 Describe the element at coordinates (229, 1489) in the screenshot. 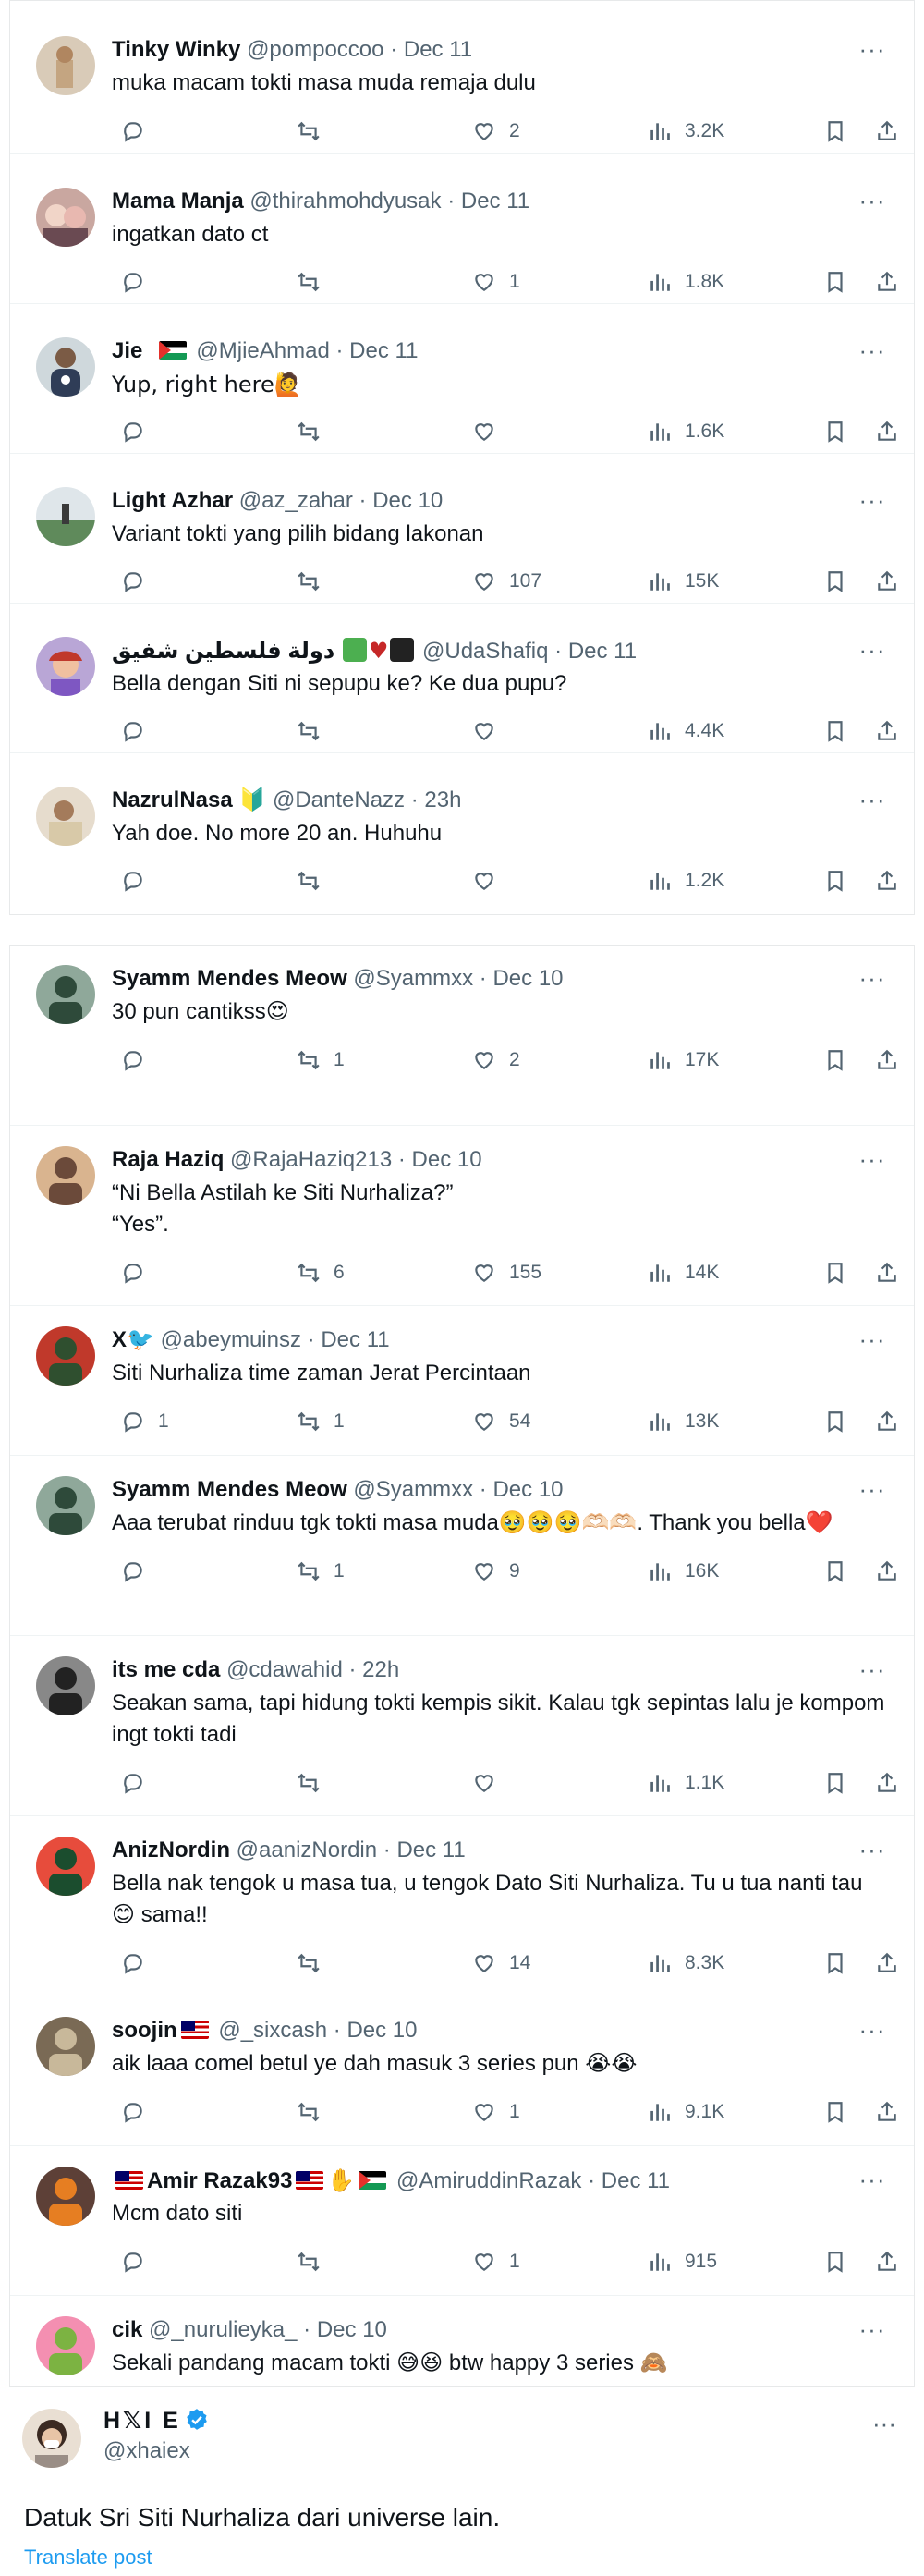

I see `author-name: Syamm Mendes Meow` at that location.